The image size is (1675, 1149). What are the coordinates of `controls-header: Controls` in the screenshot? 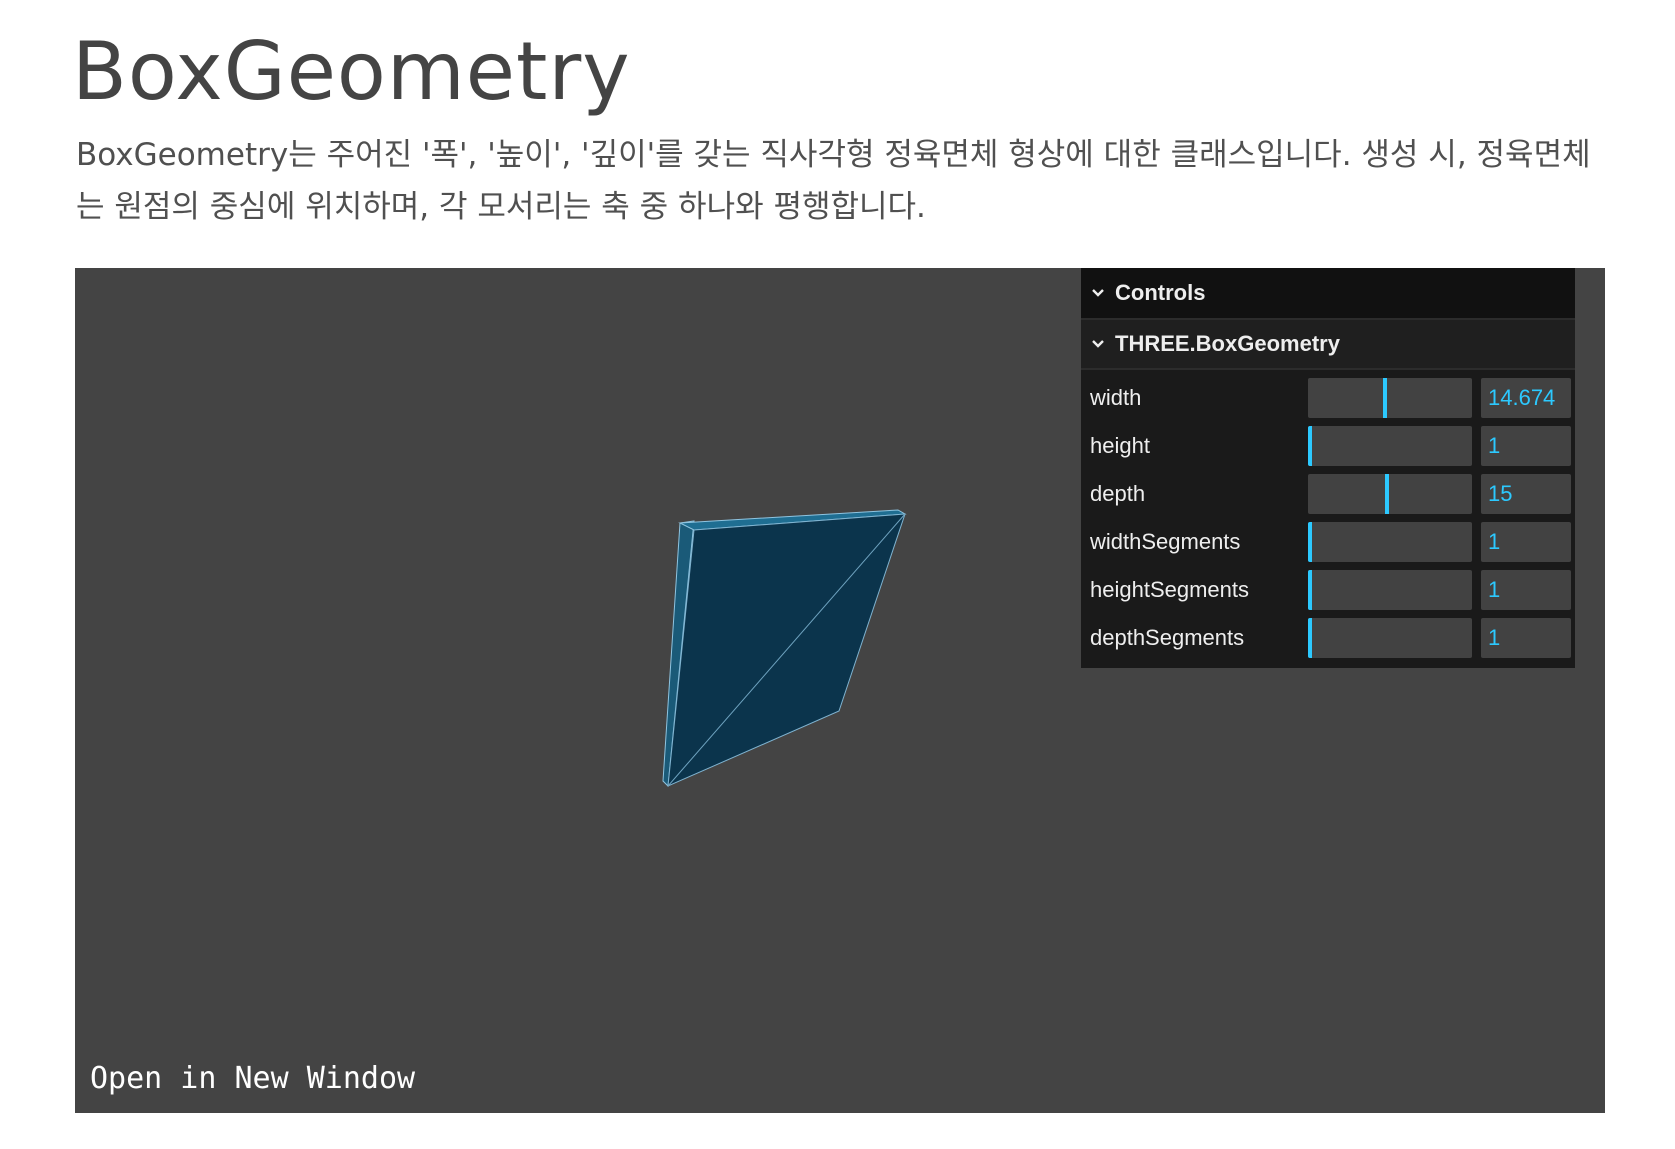 It's located at (1328, 294).